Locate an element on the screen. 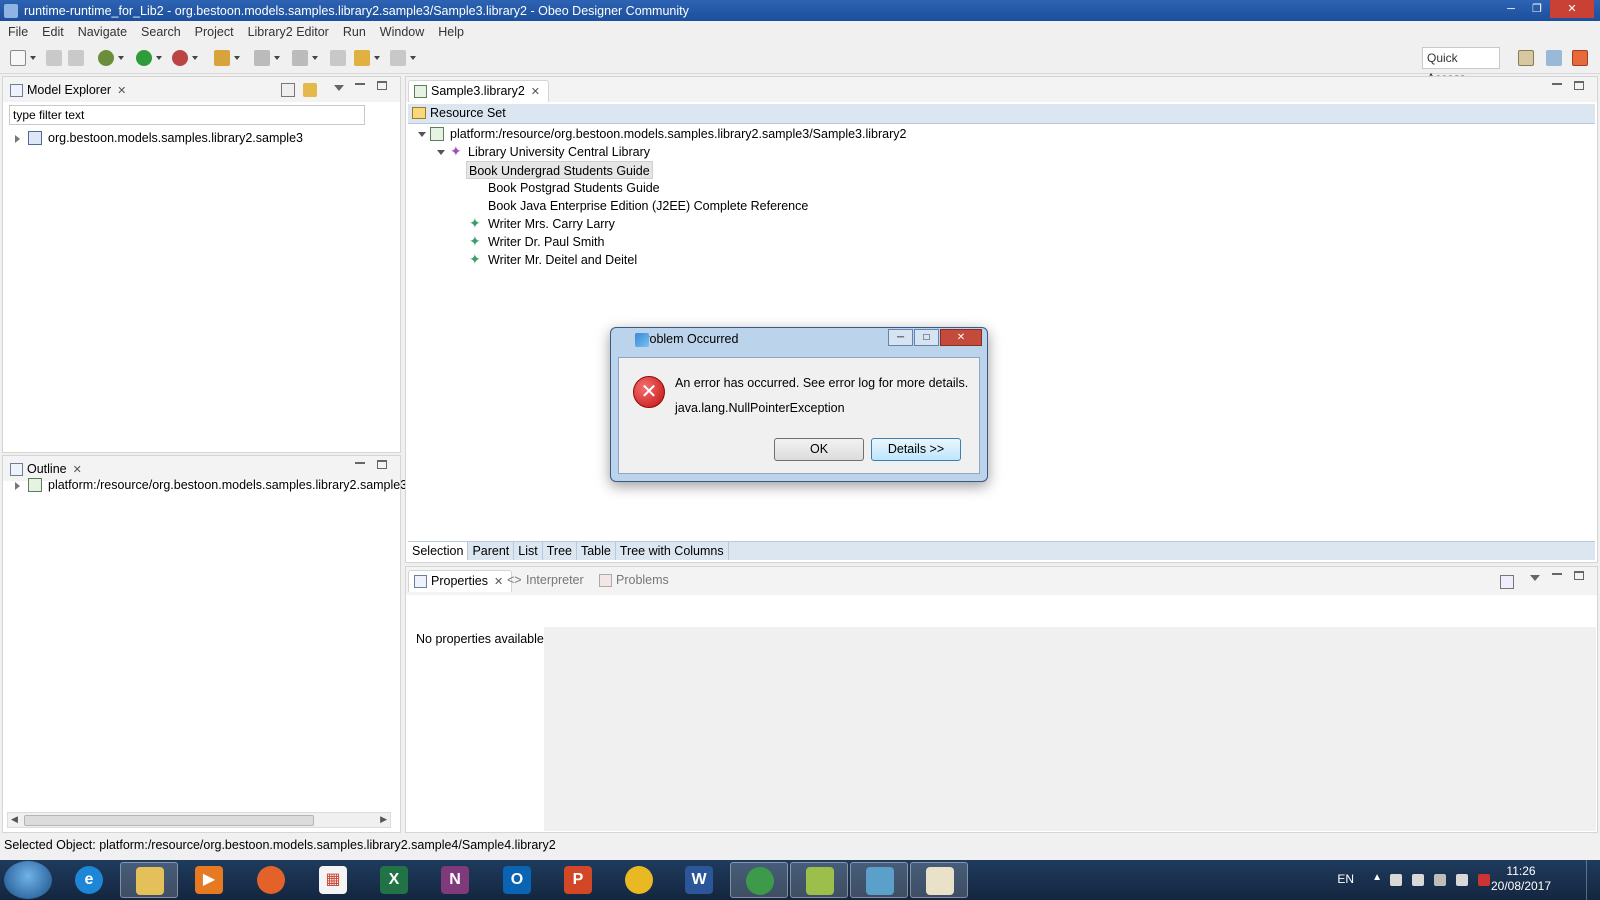 The height and width of the screenshot is (900, 1600). tab-tree-with-columns: Tree with Columns is located at coordinates (672, 551).